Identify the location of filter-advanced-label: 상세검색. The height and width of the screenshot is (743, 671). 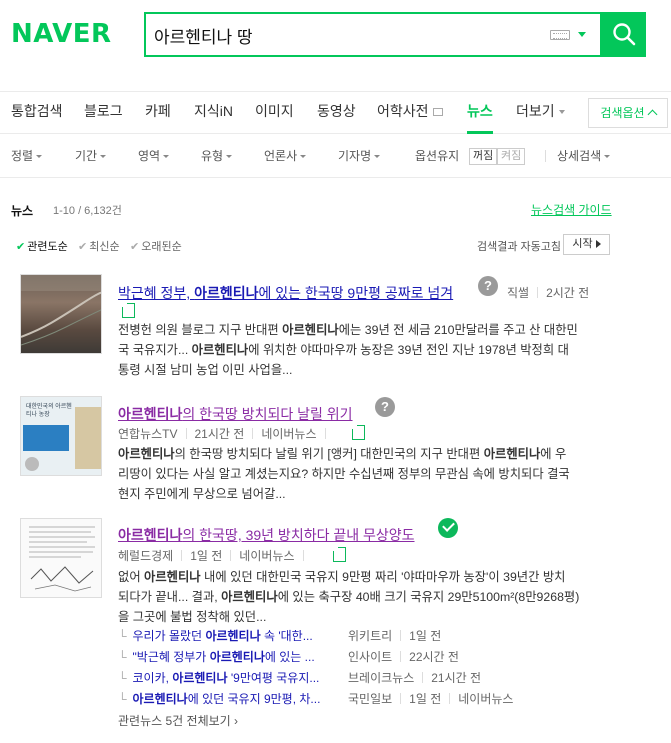
(579, 156).